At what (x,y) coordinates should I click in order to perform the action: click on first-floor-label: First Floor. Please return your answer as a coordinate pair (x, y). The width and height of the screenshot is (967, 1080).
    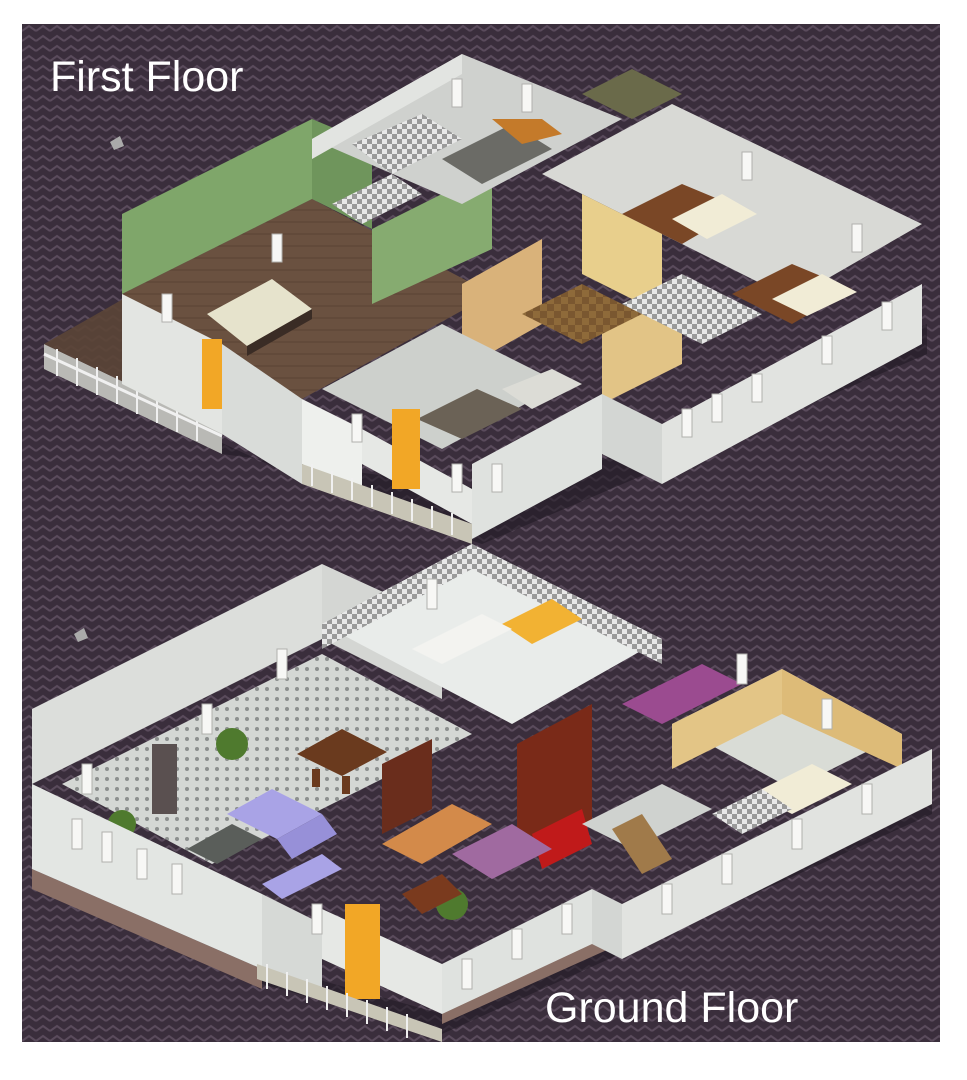
    Looking at the image, I should click on (147, 77).